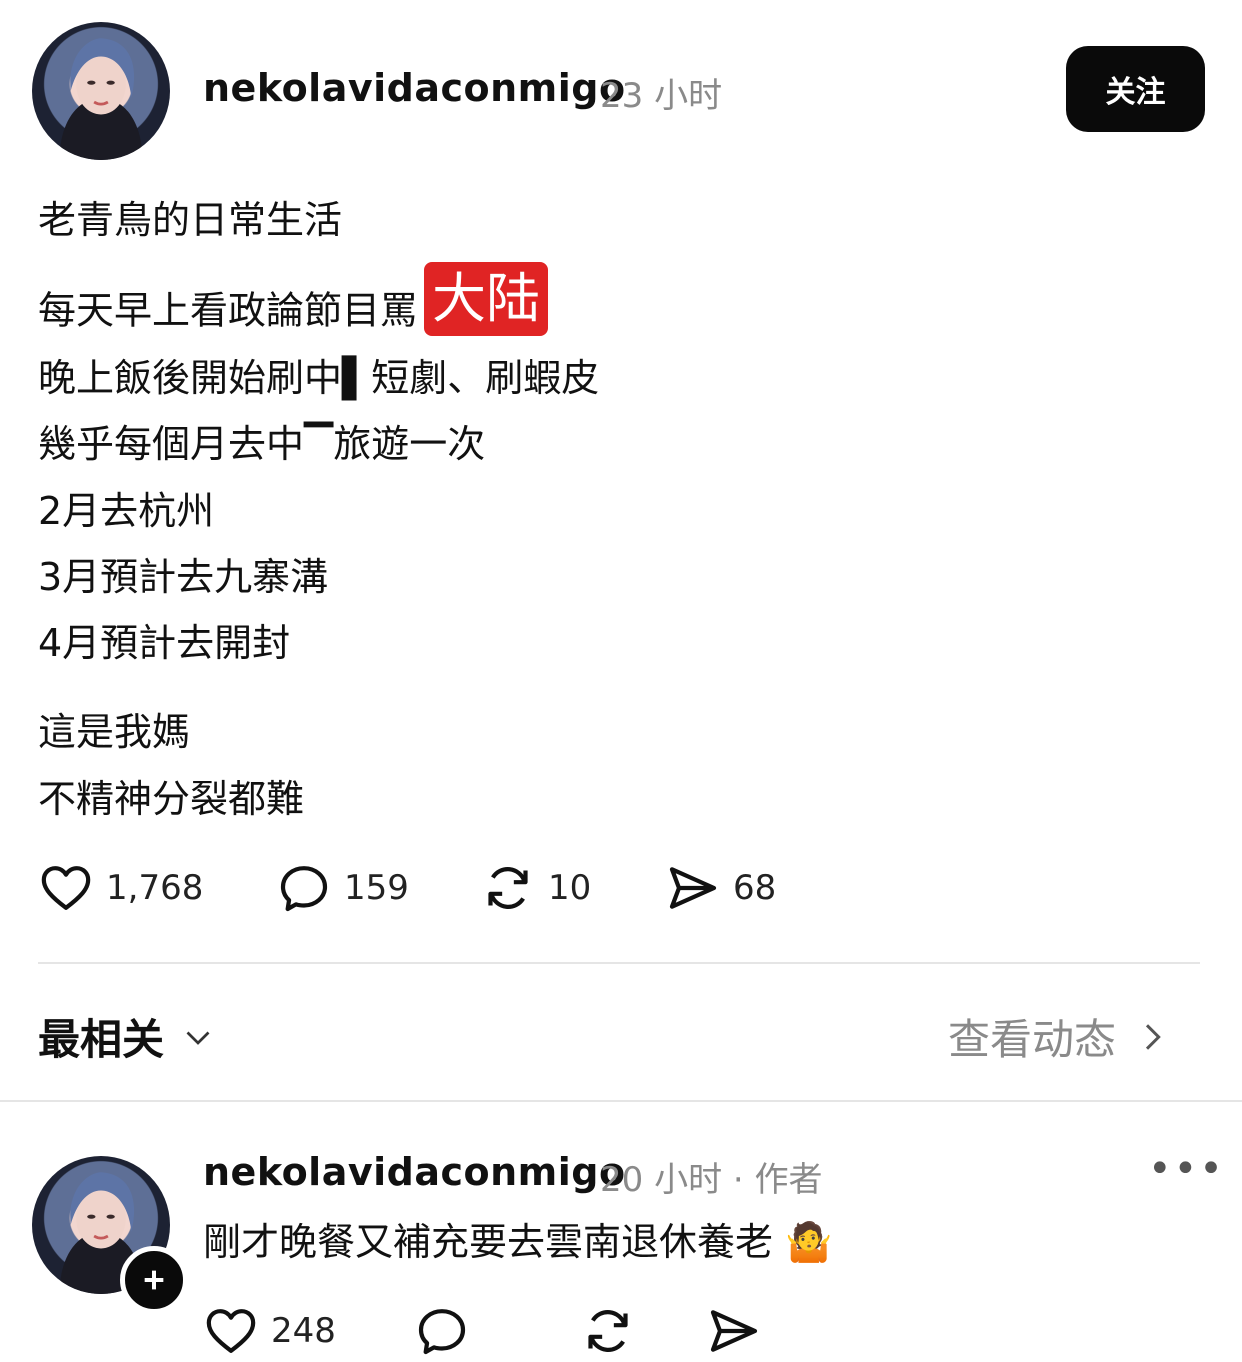 The height and width of the screenshot is (1362, 1242). Describe the element at coordinates (720, 888) in the screenshot. I see `share-button: 68` at that location.